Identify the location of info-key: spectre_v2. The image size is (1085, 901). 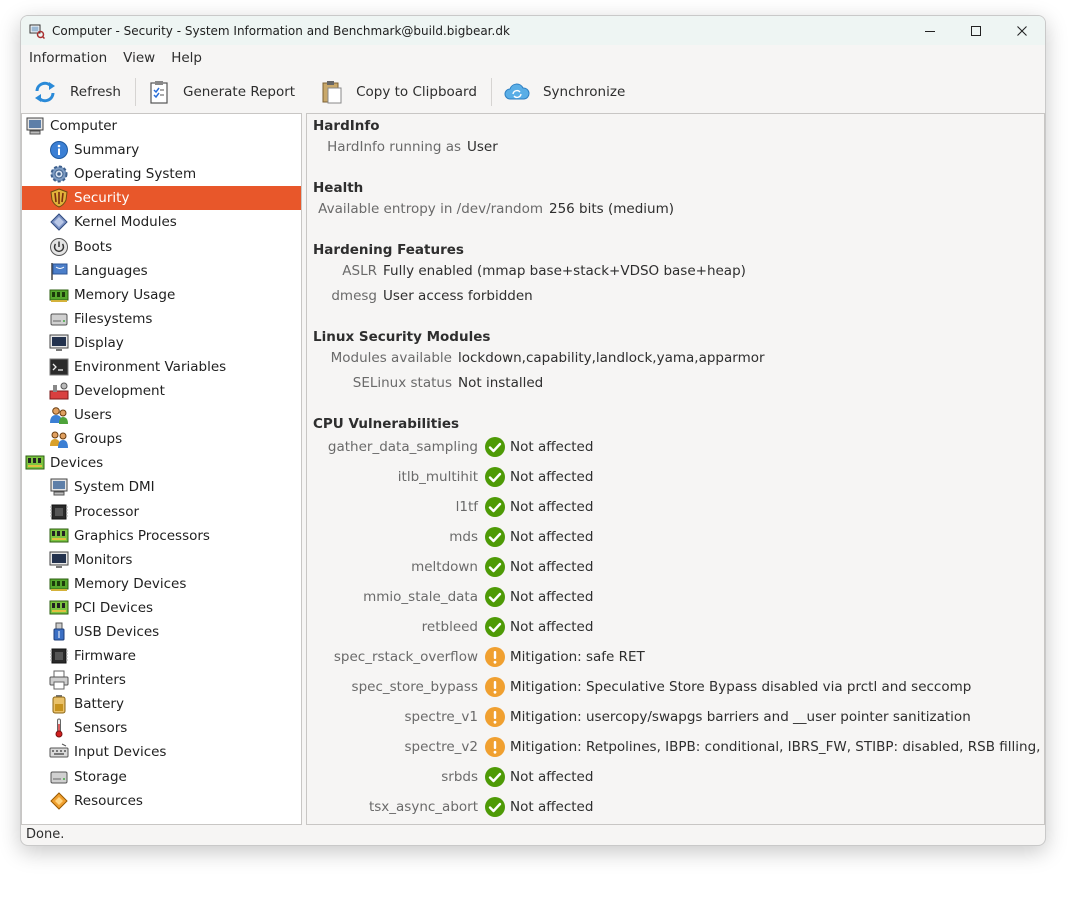
(441, 747).